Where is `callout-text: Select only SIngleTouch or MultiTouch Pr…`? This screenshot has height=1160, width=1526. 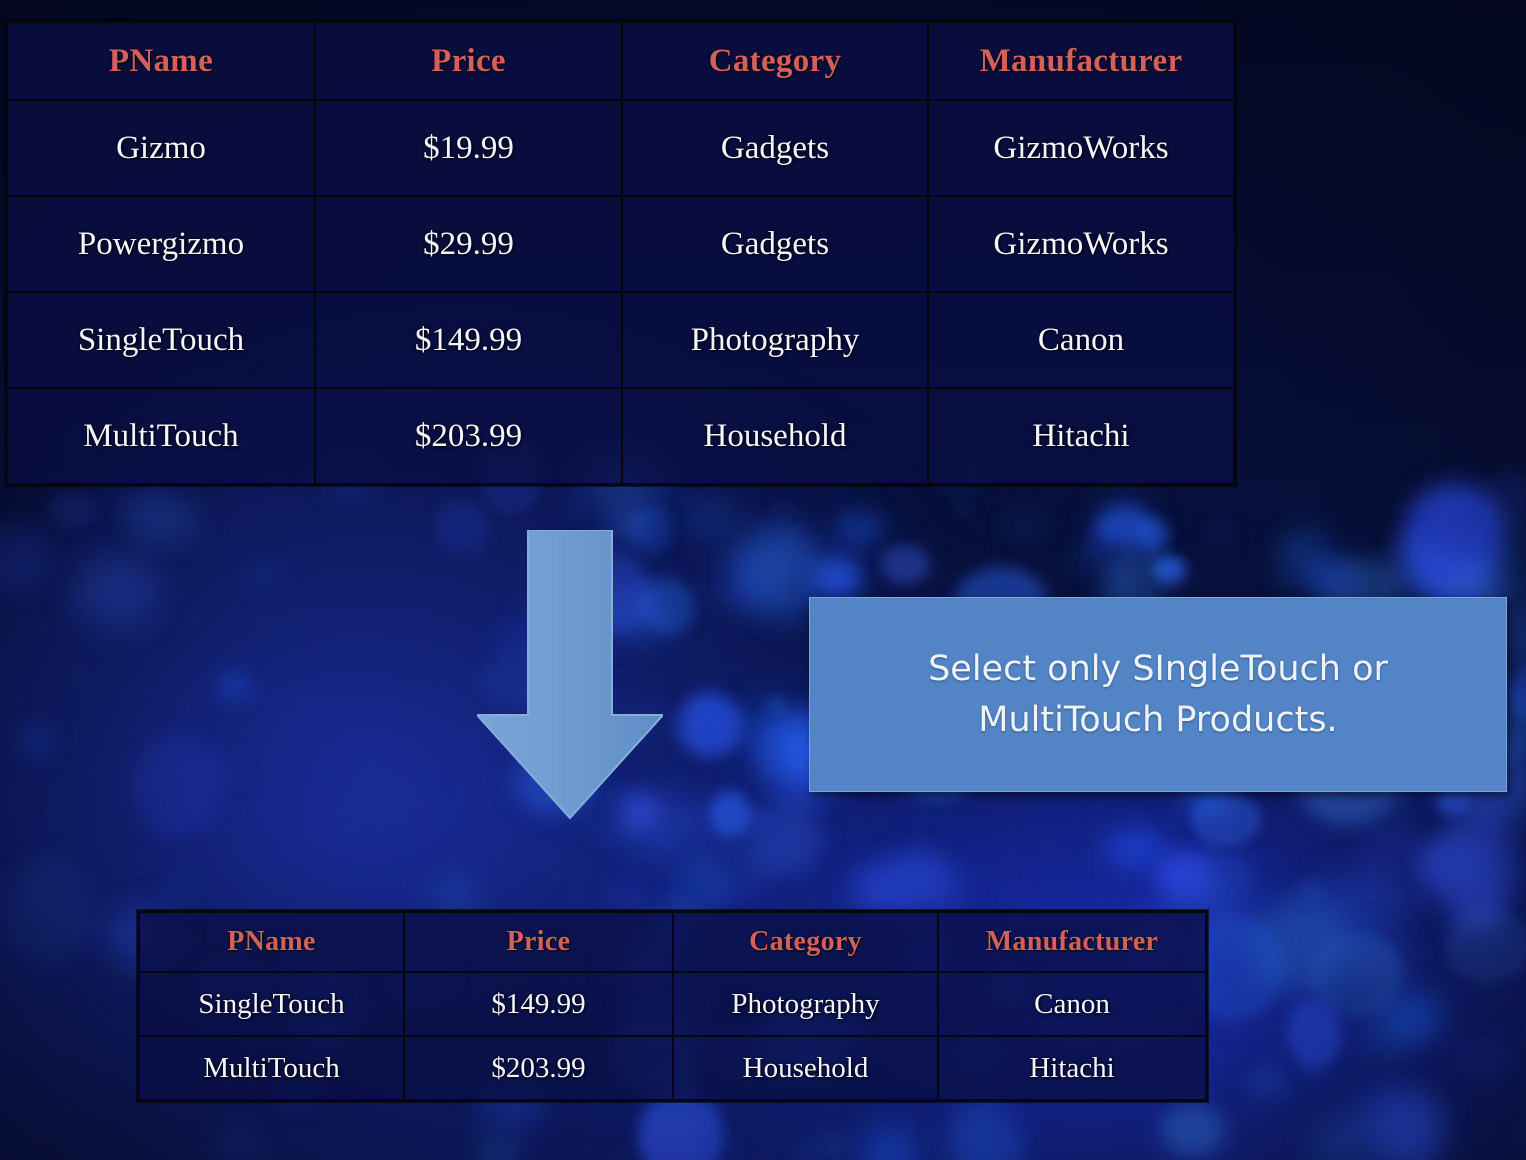
callout-text: Select only SIngleTouch or MultiTouch Pr… is located at coordinates (1158, 694).